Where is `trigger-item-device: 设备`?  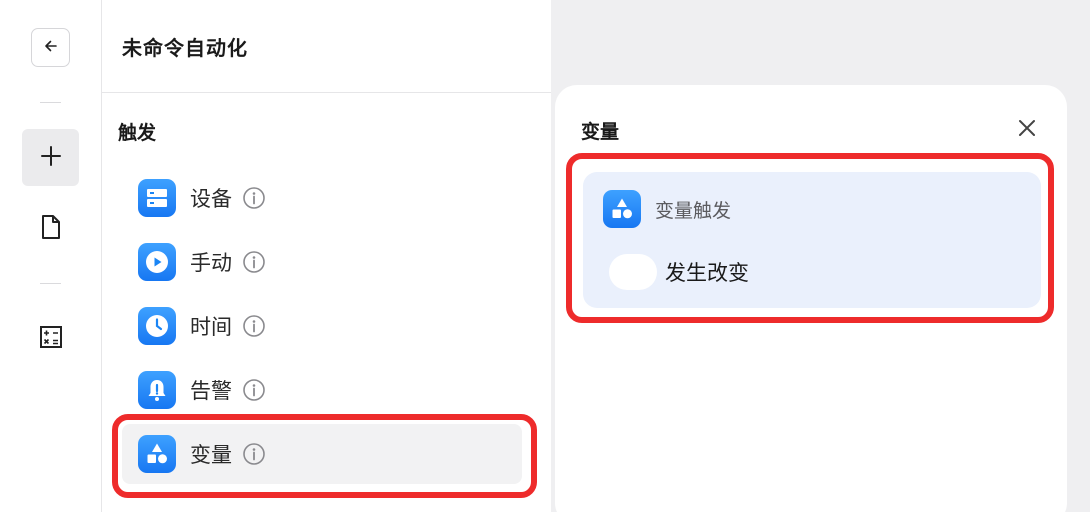 trigger-item-device: 设备 is located at coordinates (322, 198).